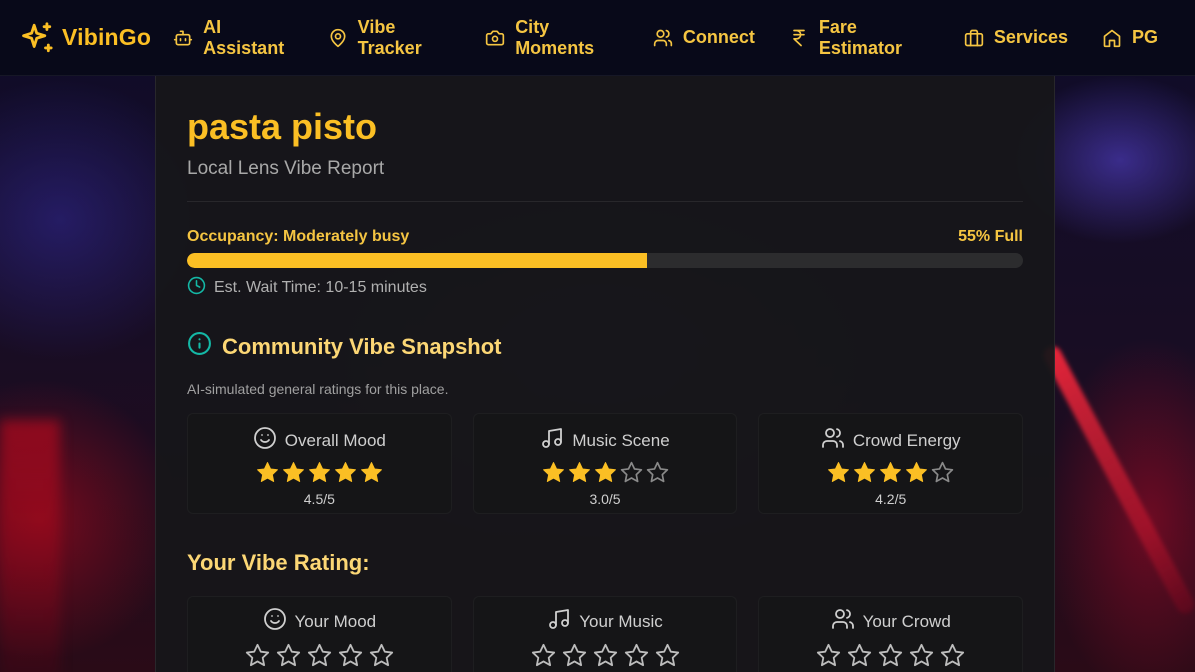  Describe the element at coordinates (417, 260) in the screenshot. I see `occupancy-progress-fill` at that location.